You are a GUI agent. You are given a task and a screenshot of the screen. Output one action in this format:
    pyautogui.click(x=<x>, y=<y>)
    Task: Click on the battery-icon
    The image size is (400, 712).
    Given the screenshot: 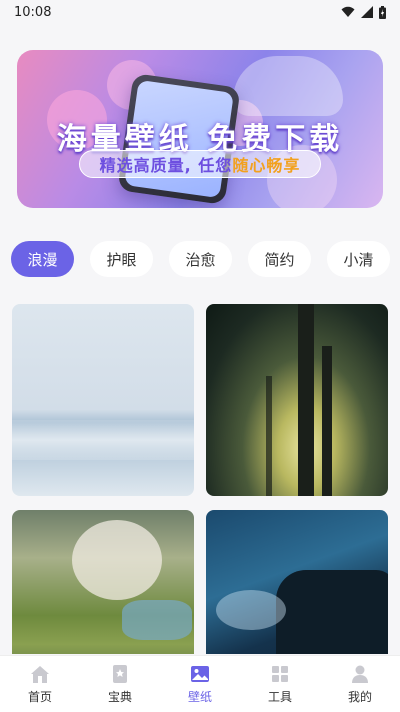 What is the action you would take?
    pyautogui.click(x=382, y=12)
    